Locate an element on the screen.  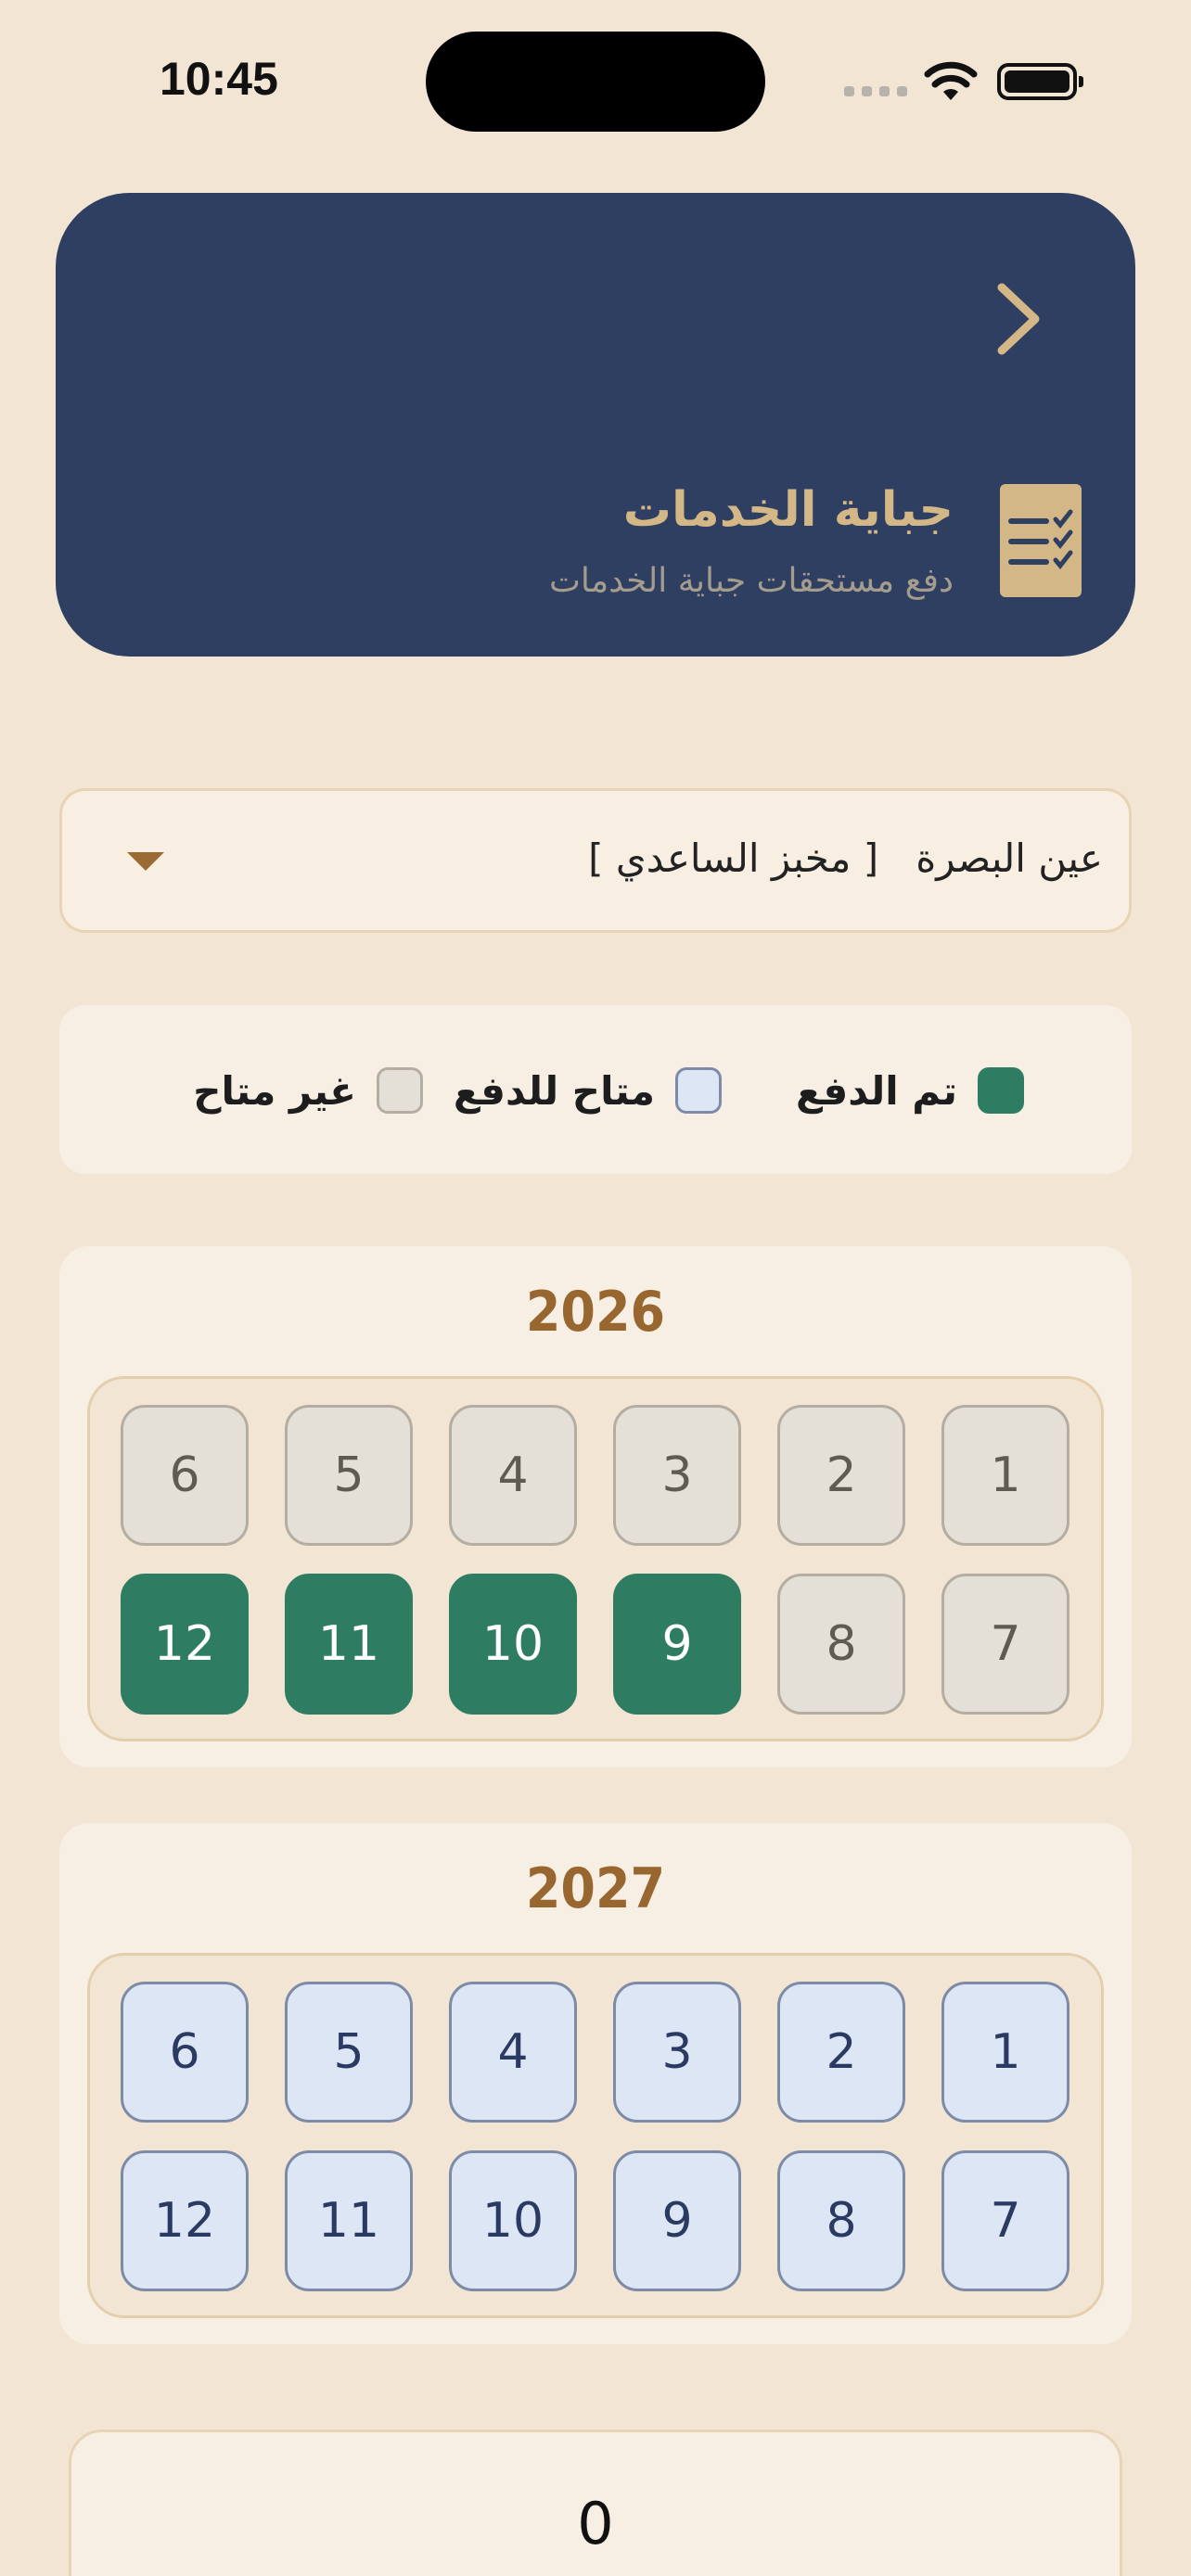
month-tile-unavailable: 7 is located at coordinates (1005, 1645).